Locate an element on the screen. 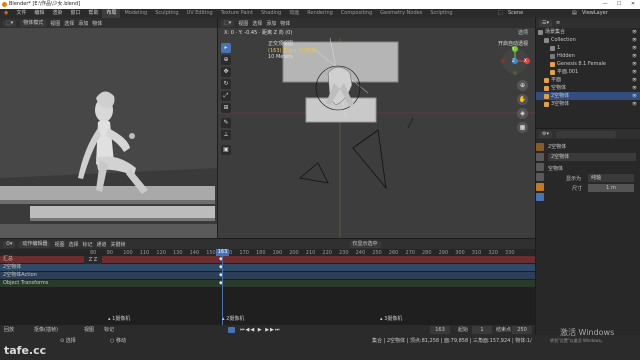  workspace-tab-rendering: Rendering is located at coordinates (320, 13).